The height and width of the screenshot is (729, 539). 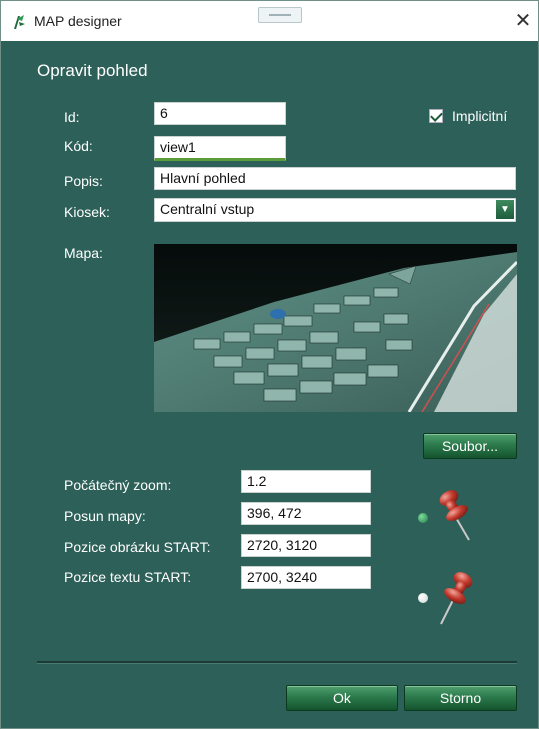 What do you see at coordinates (306, 481) in the screenshot?
I see `zoom-field: 1.2` at bounding box center [306, 481].